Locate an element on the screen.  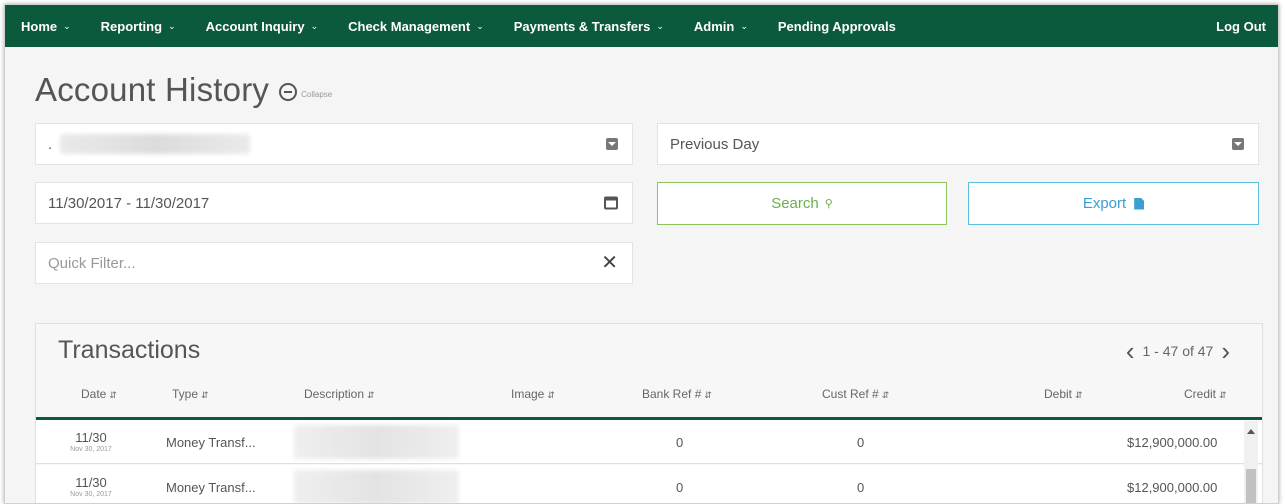
column-header-label: Cust Ref # is located at coordinates (850, 394).